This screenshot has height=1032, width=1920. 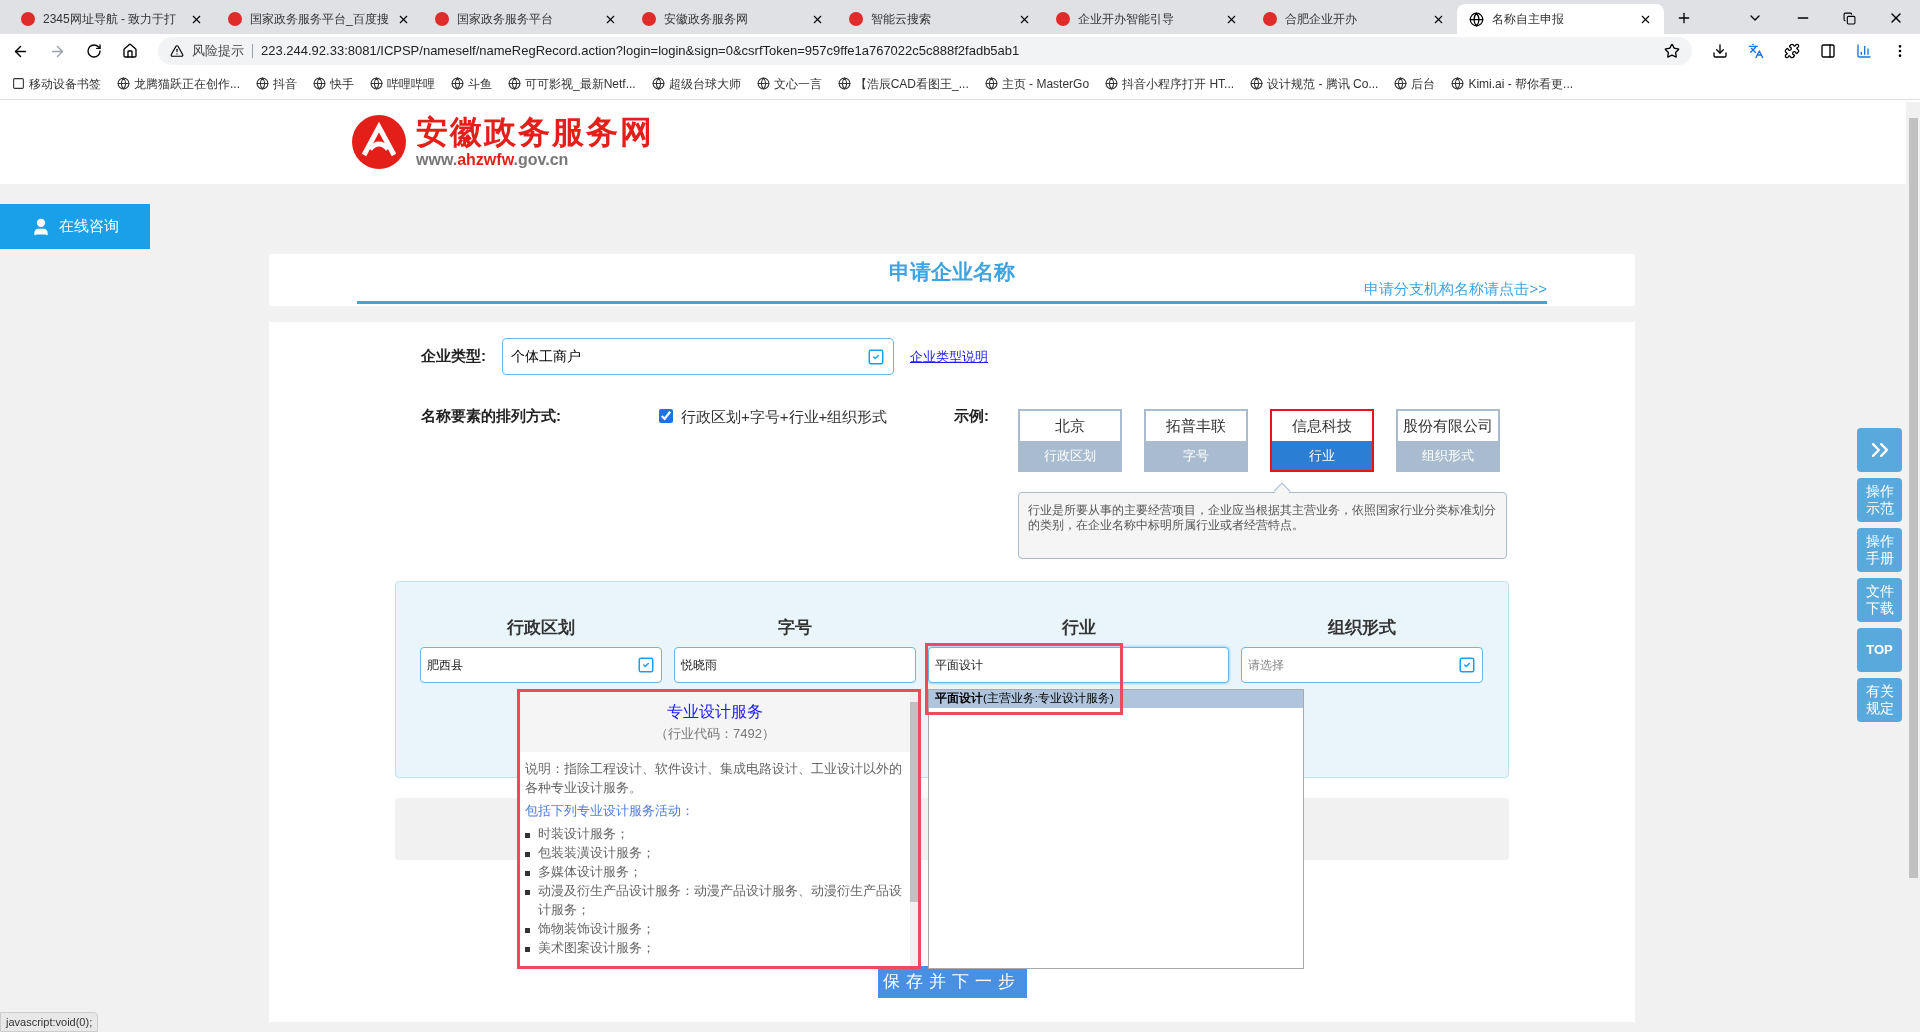 What do you see at coordinates (949, 356) in the screenshot?
I see `help-link: 企业类型说明` at bounding box center [949, 356].